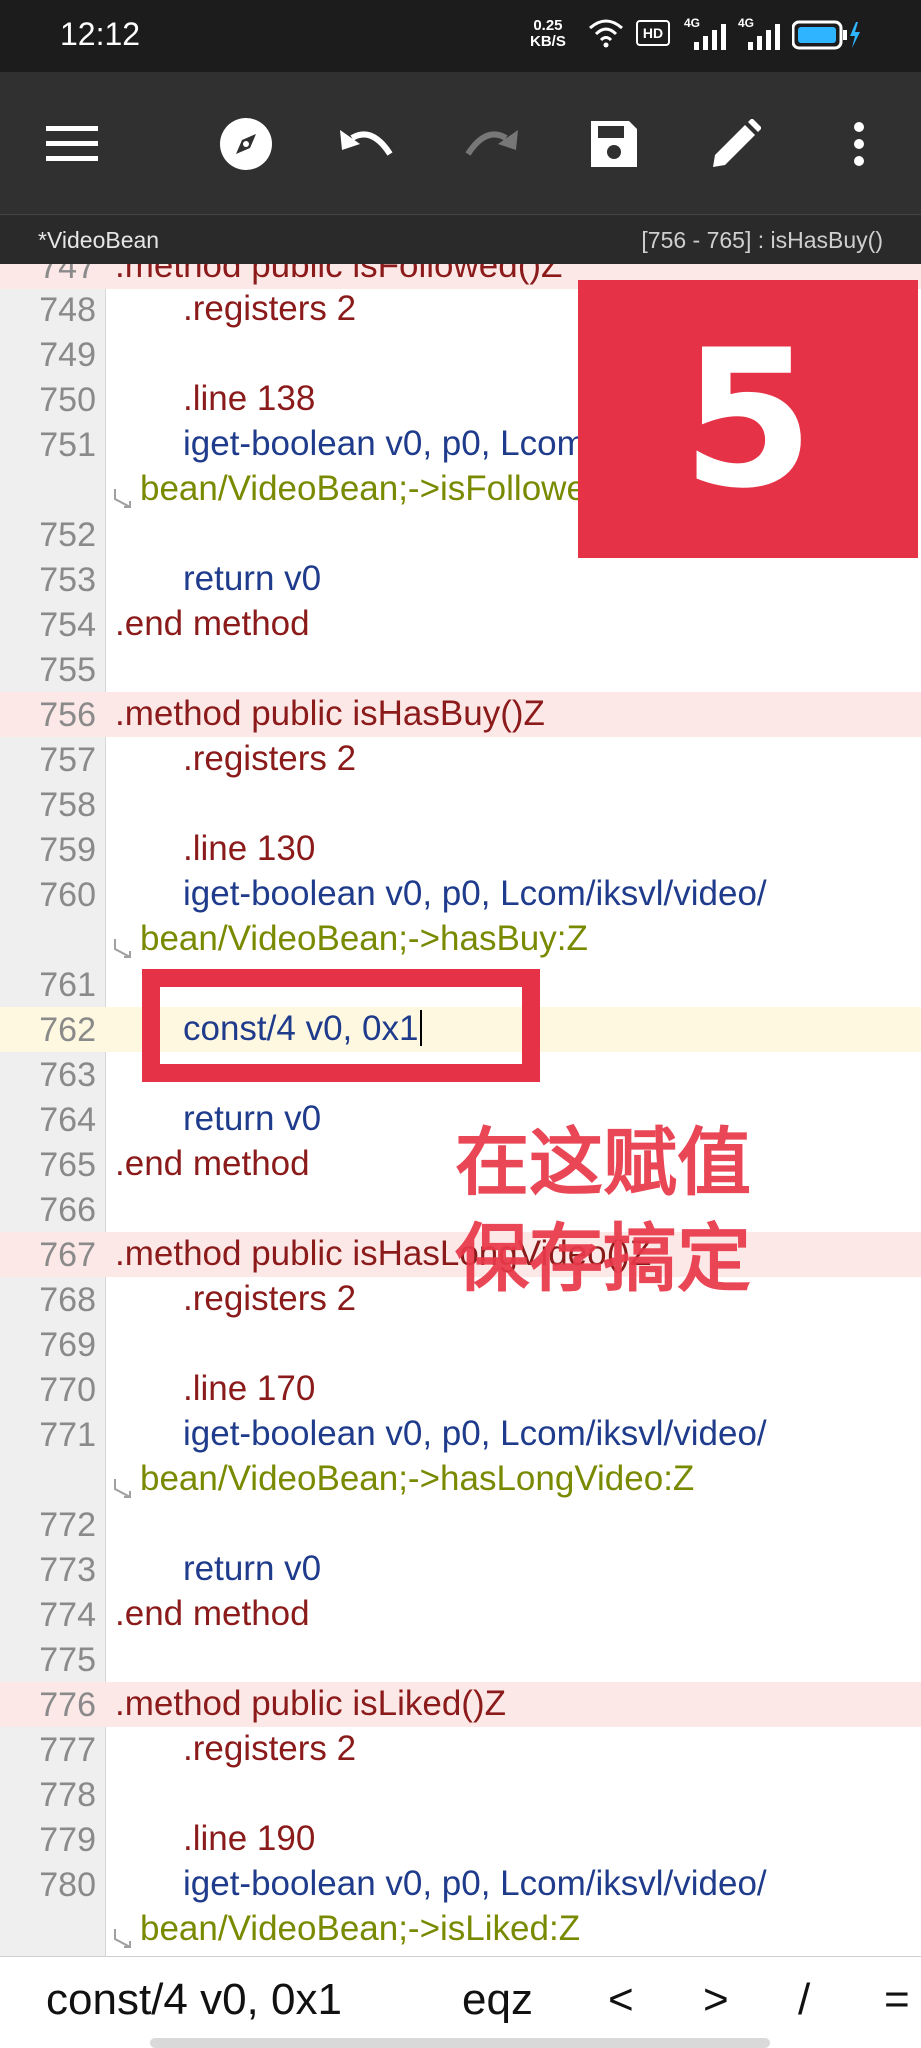  I want to click on menu-button, so click(72, 144).